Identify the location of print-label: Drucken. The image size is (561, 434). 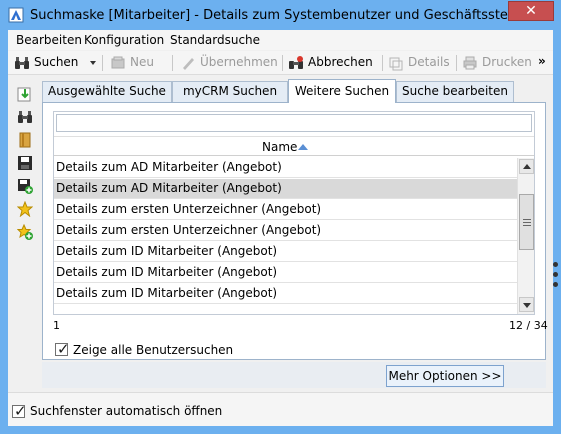
(507, 62).